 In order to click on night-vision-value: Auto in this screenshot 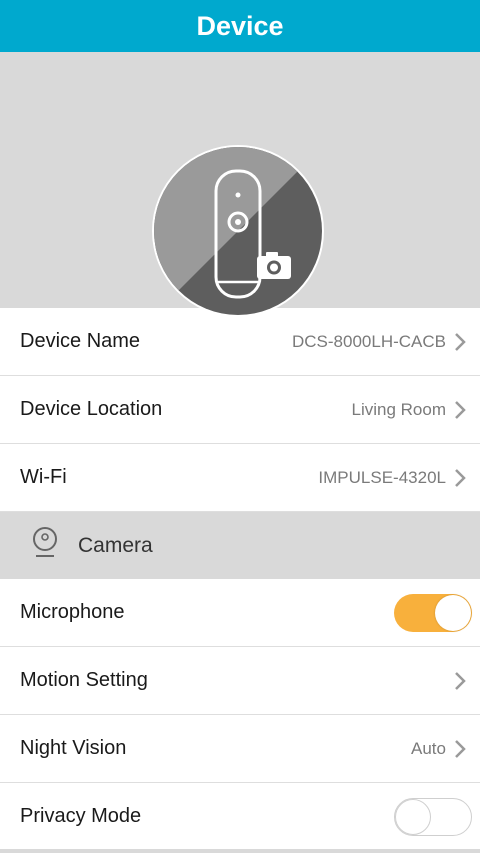, I will do `click(428, 748)`.